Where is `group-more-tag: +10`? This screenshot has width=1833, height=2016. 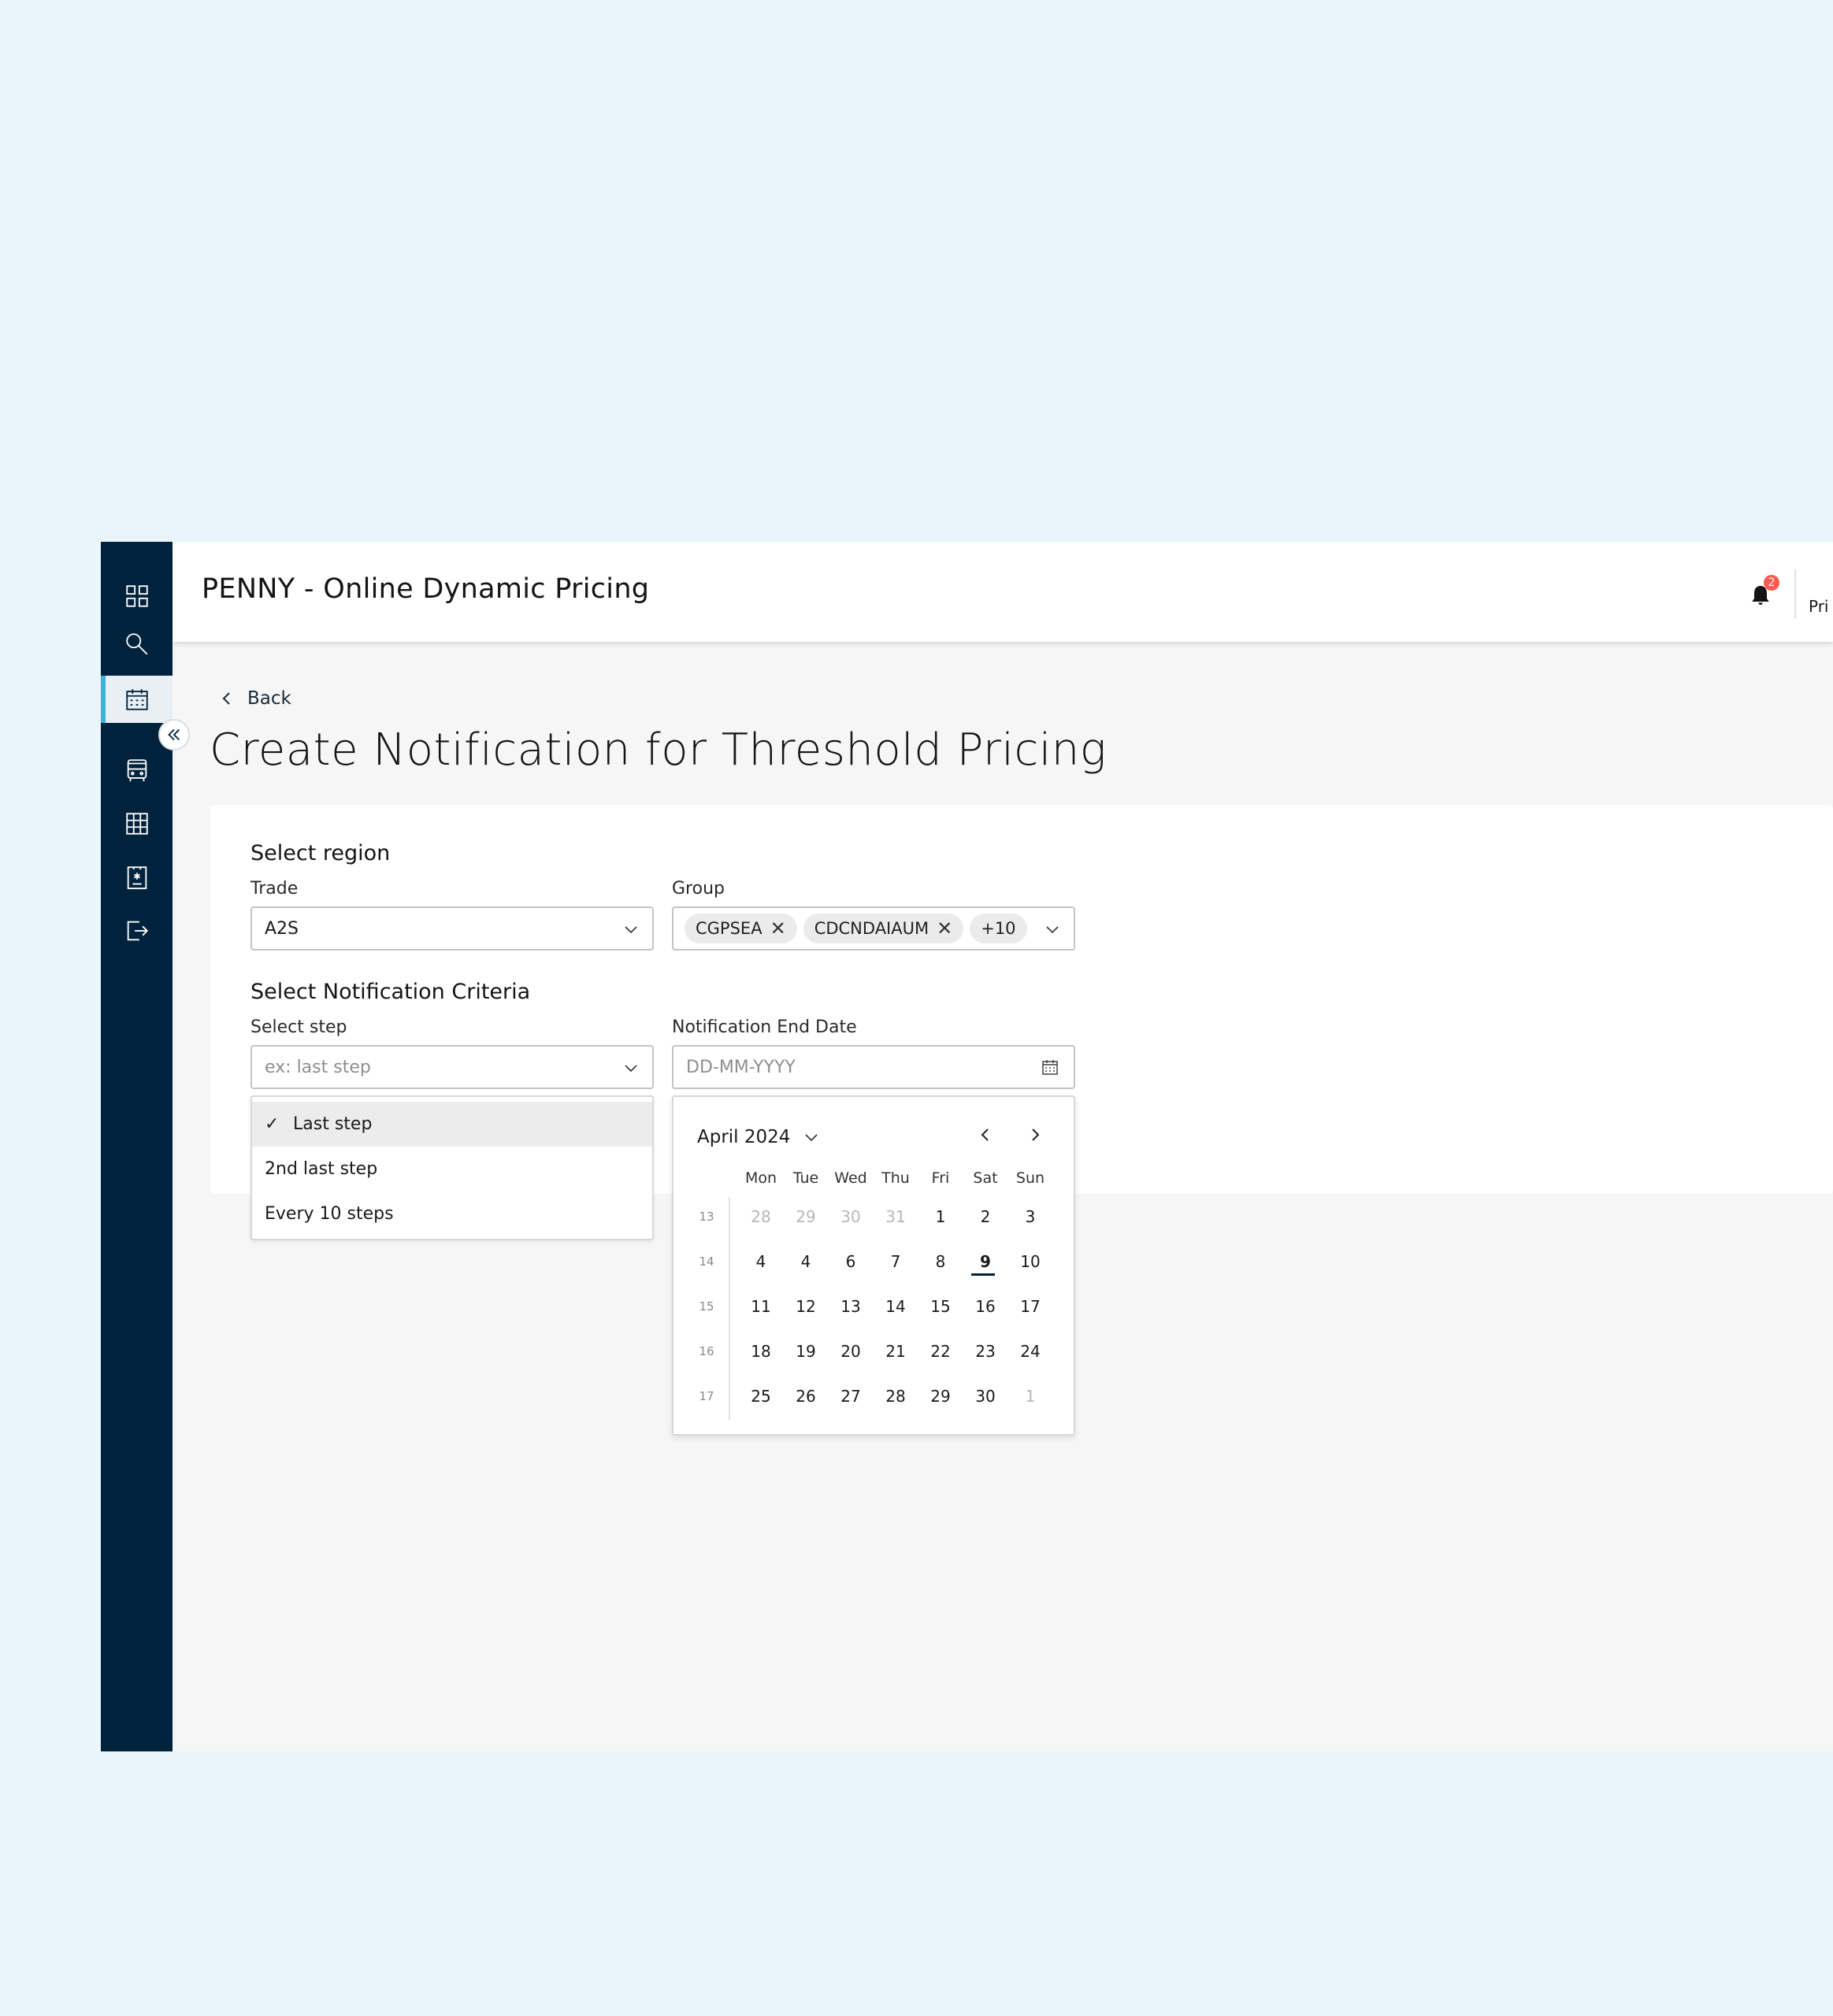
group-more-tag: +10 is located at coordinates (998, 928).